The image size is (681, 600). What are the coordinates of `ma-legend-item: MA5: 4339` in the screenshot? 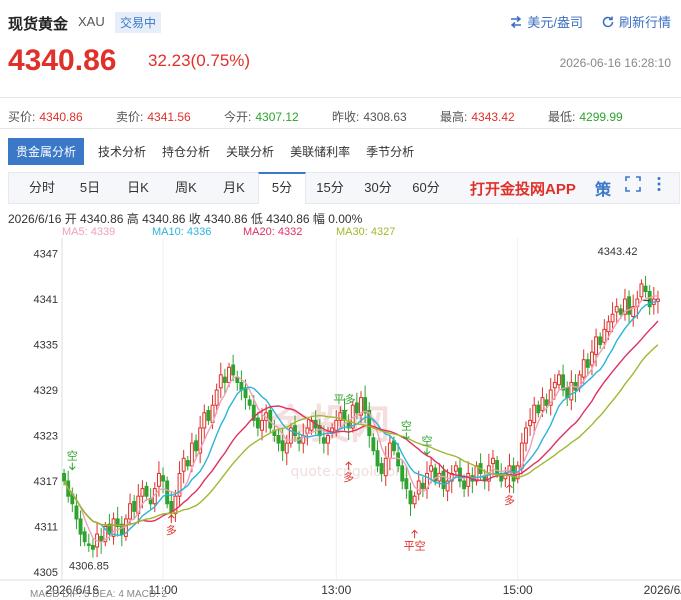 It's located at (89, 232).